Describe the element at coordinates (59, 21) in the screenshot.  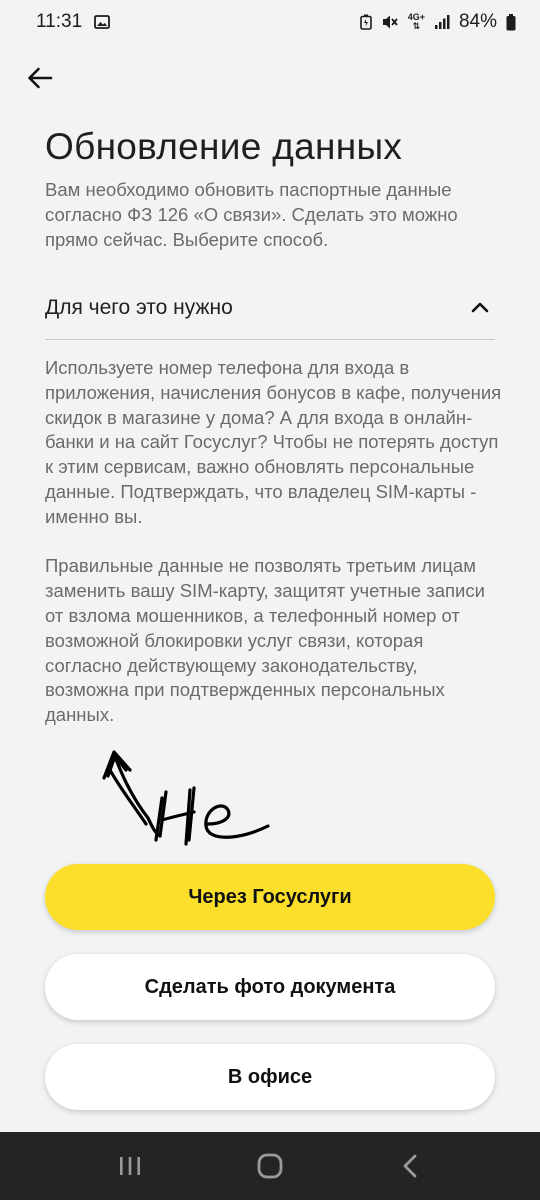
I see `status-time: 11:31` at that location.